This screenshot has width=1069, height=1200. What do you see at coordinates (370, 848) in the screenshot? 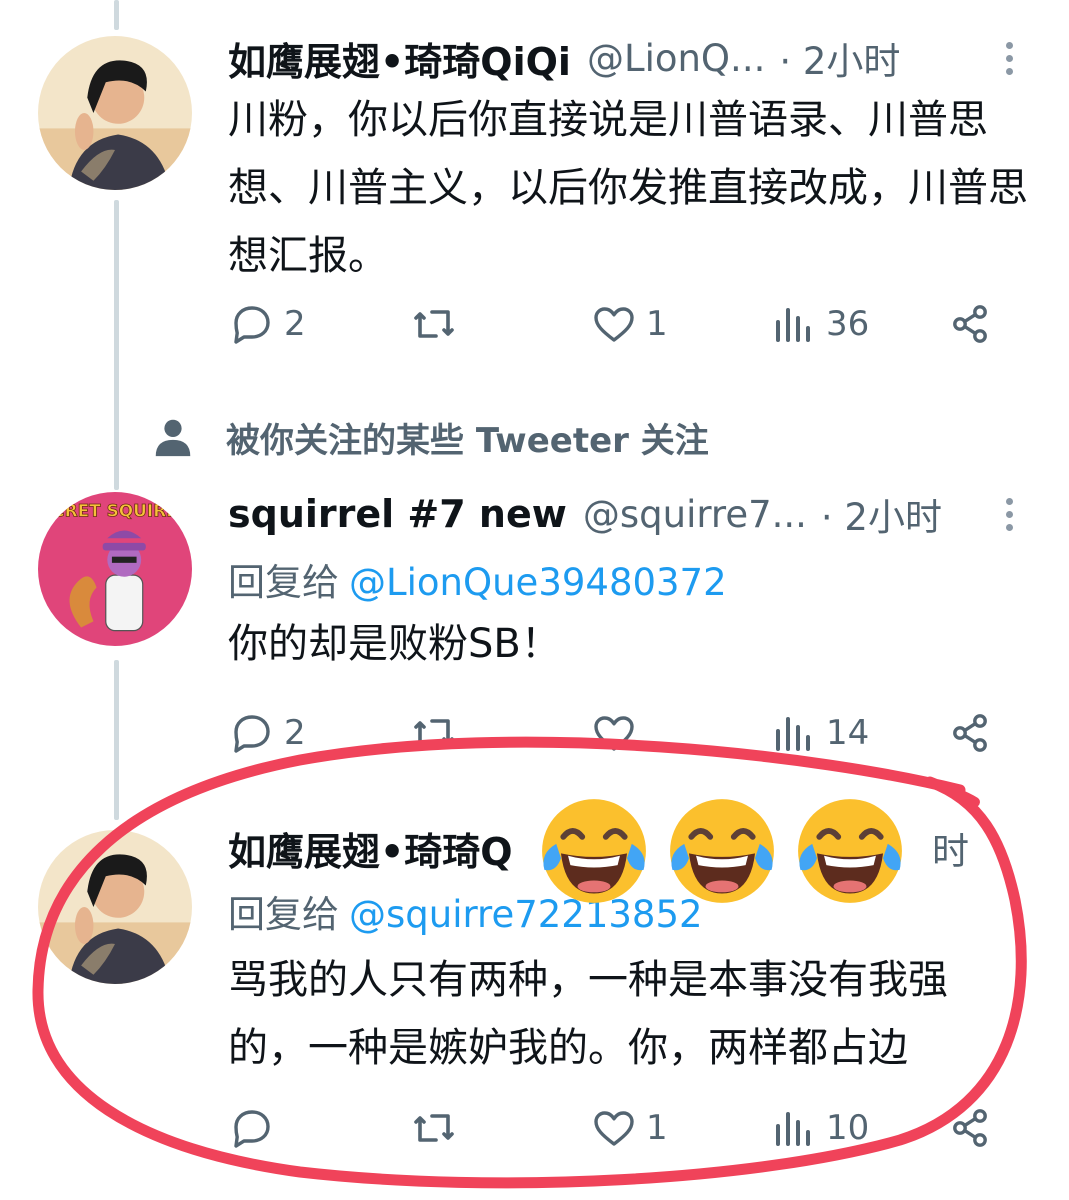
I see `author-name: 如鹰展翅•琦琦Q` at bounding box center [370, 848].